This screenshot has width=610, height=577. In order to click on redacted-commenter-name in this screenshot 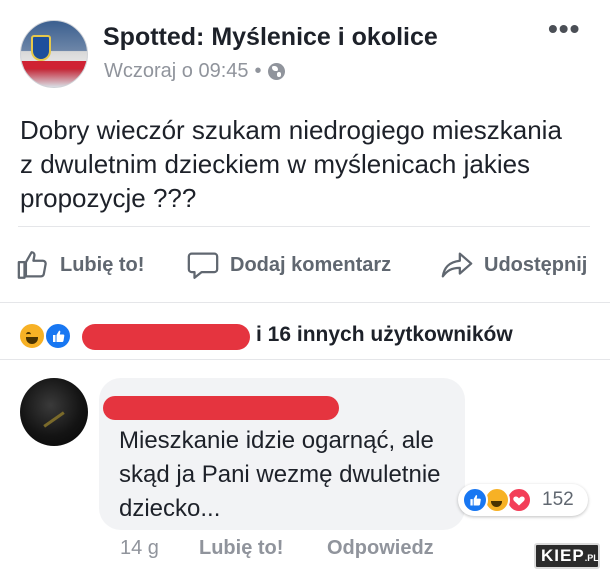, I will do `click(221, 408)`.